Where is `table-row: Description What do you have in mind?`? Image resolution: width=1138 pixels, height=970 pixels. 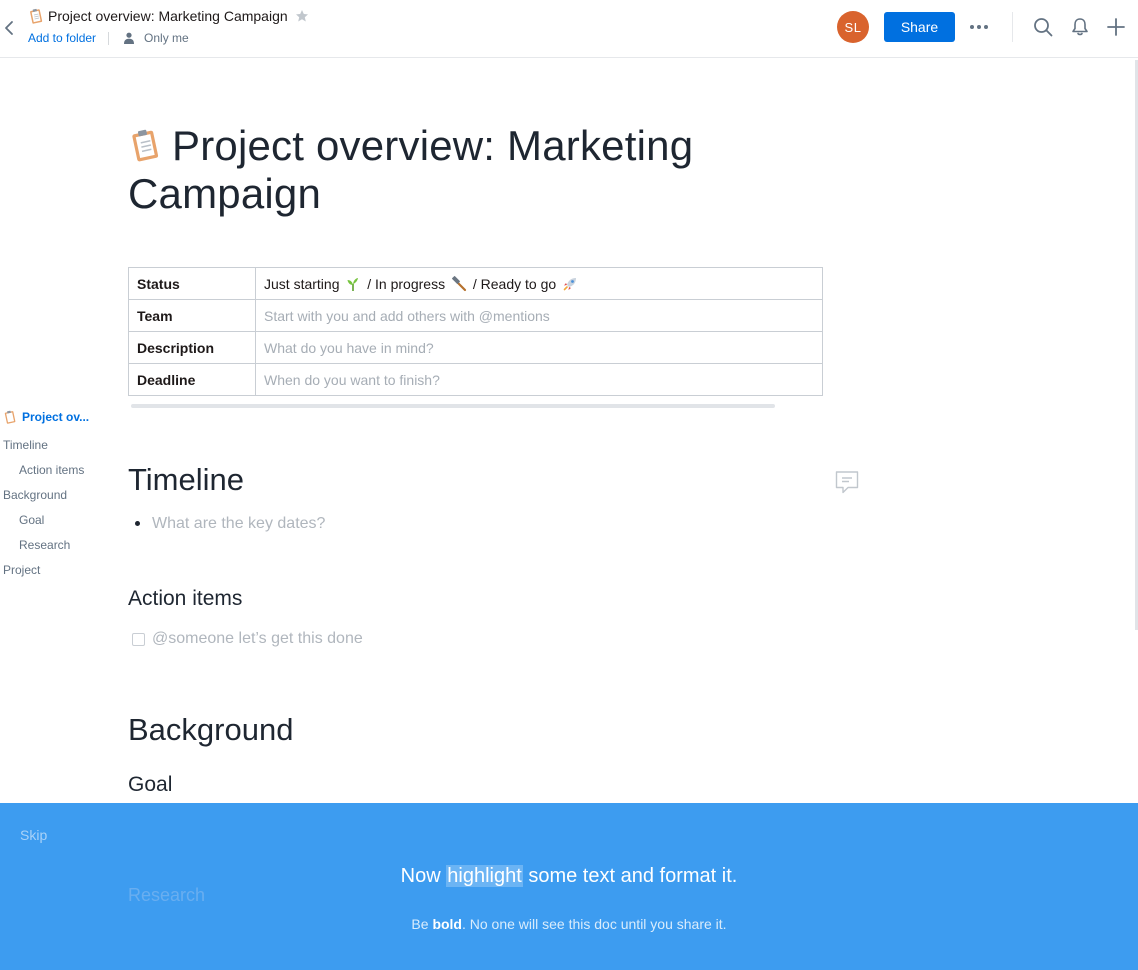
table-row: Description What do you have in mind? is located at coordinates (475, 347).